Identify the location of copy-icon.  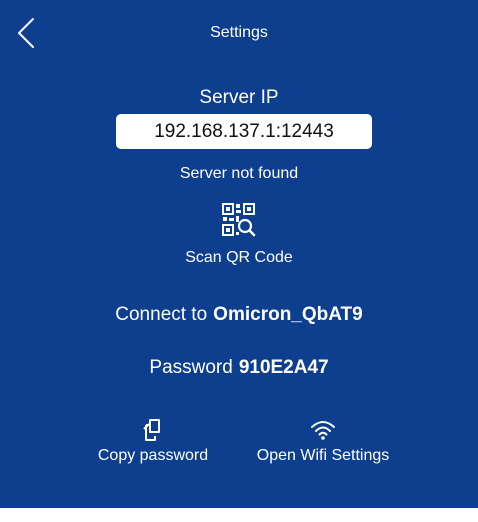
(151, 430).